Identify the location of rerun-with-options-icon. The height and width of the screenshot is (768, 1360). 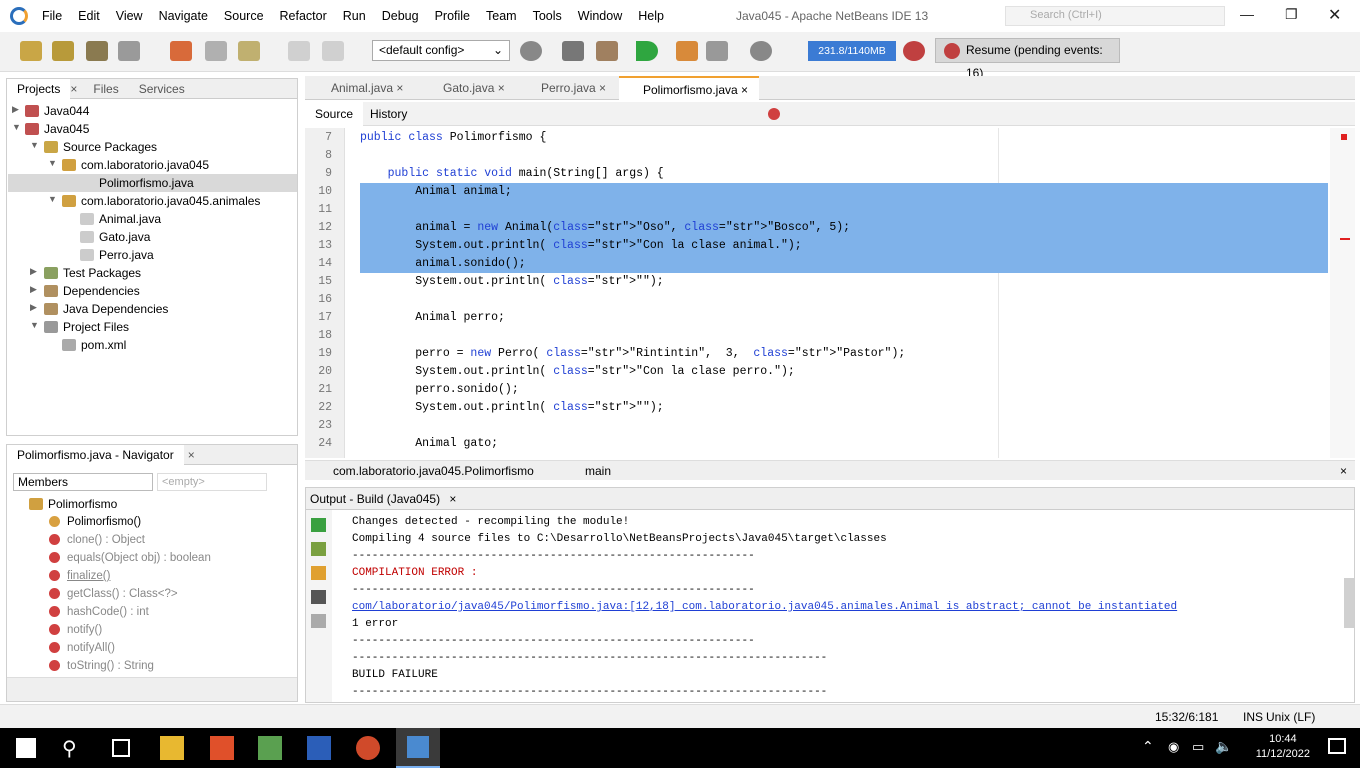
(318, 549).